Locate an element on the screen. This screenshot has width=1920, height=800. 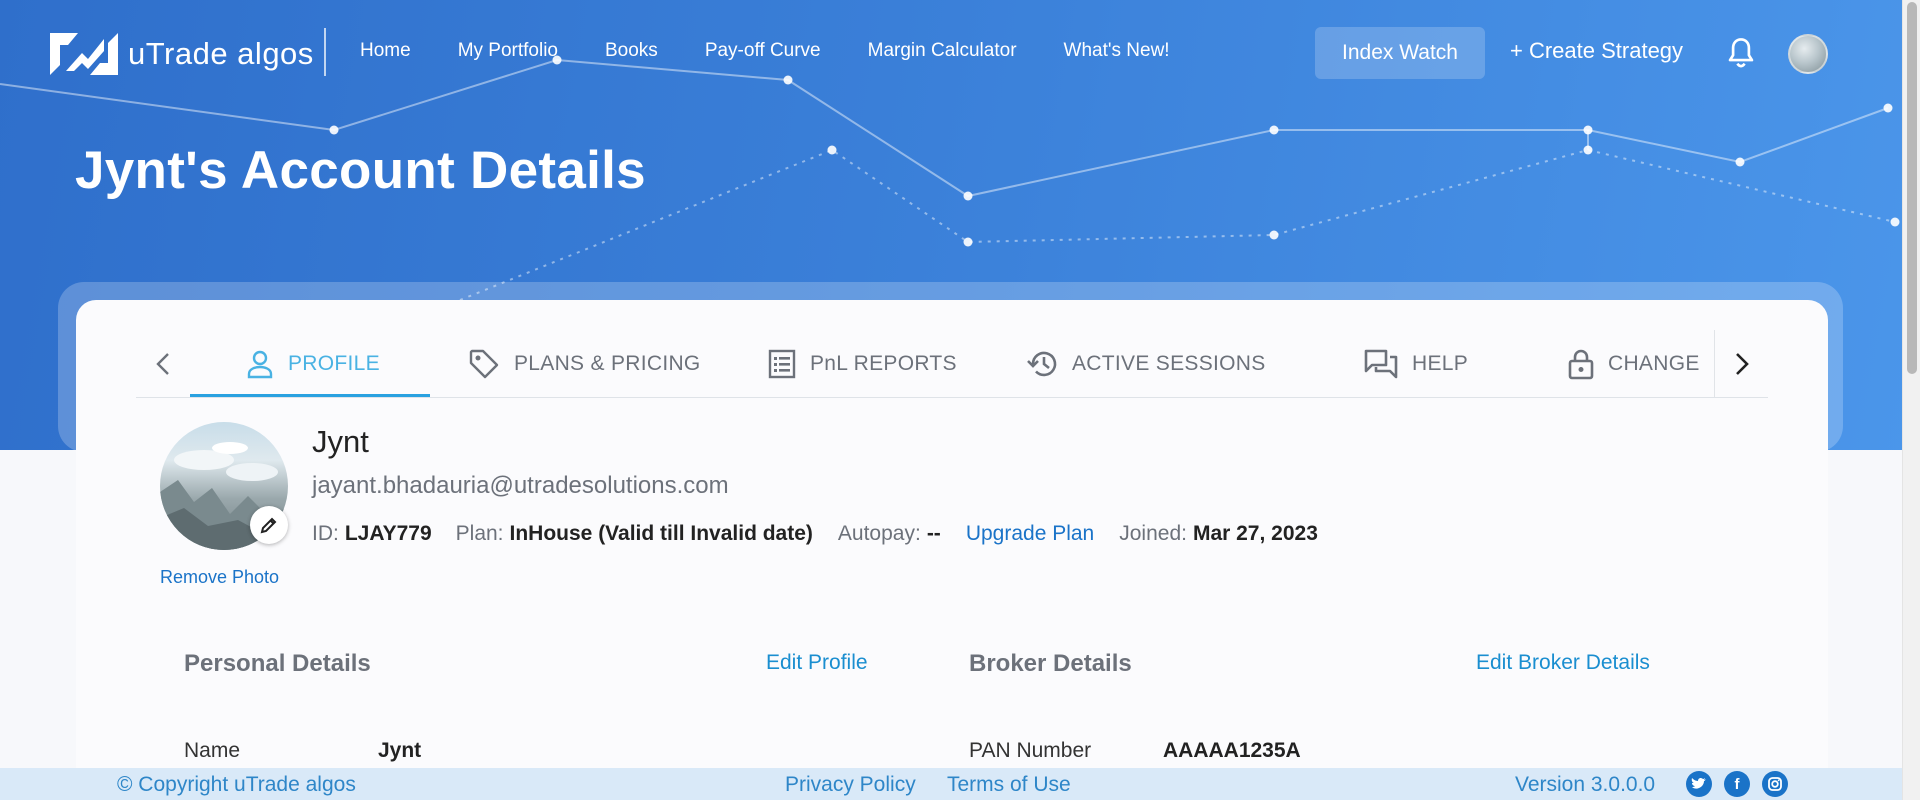
nav-home: Home is located at coordinates (385, 51).